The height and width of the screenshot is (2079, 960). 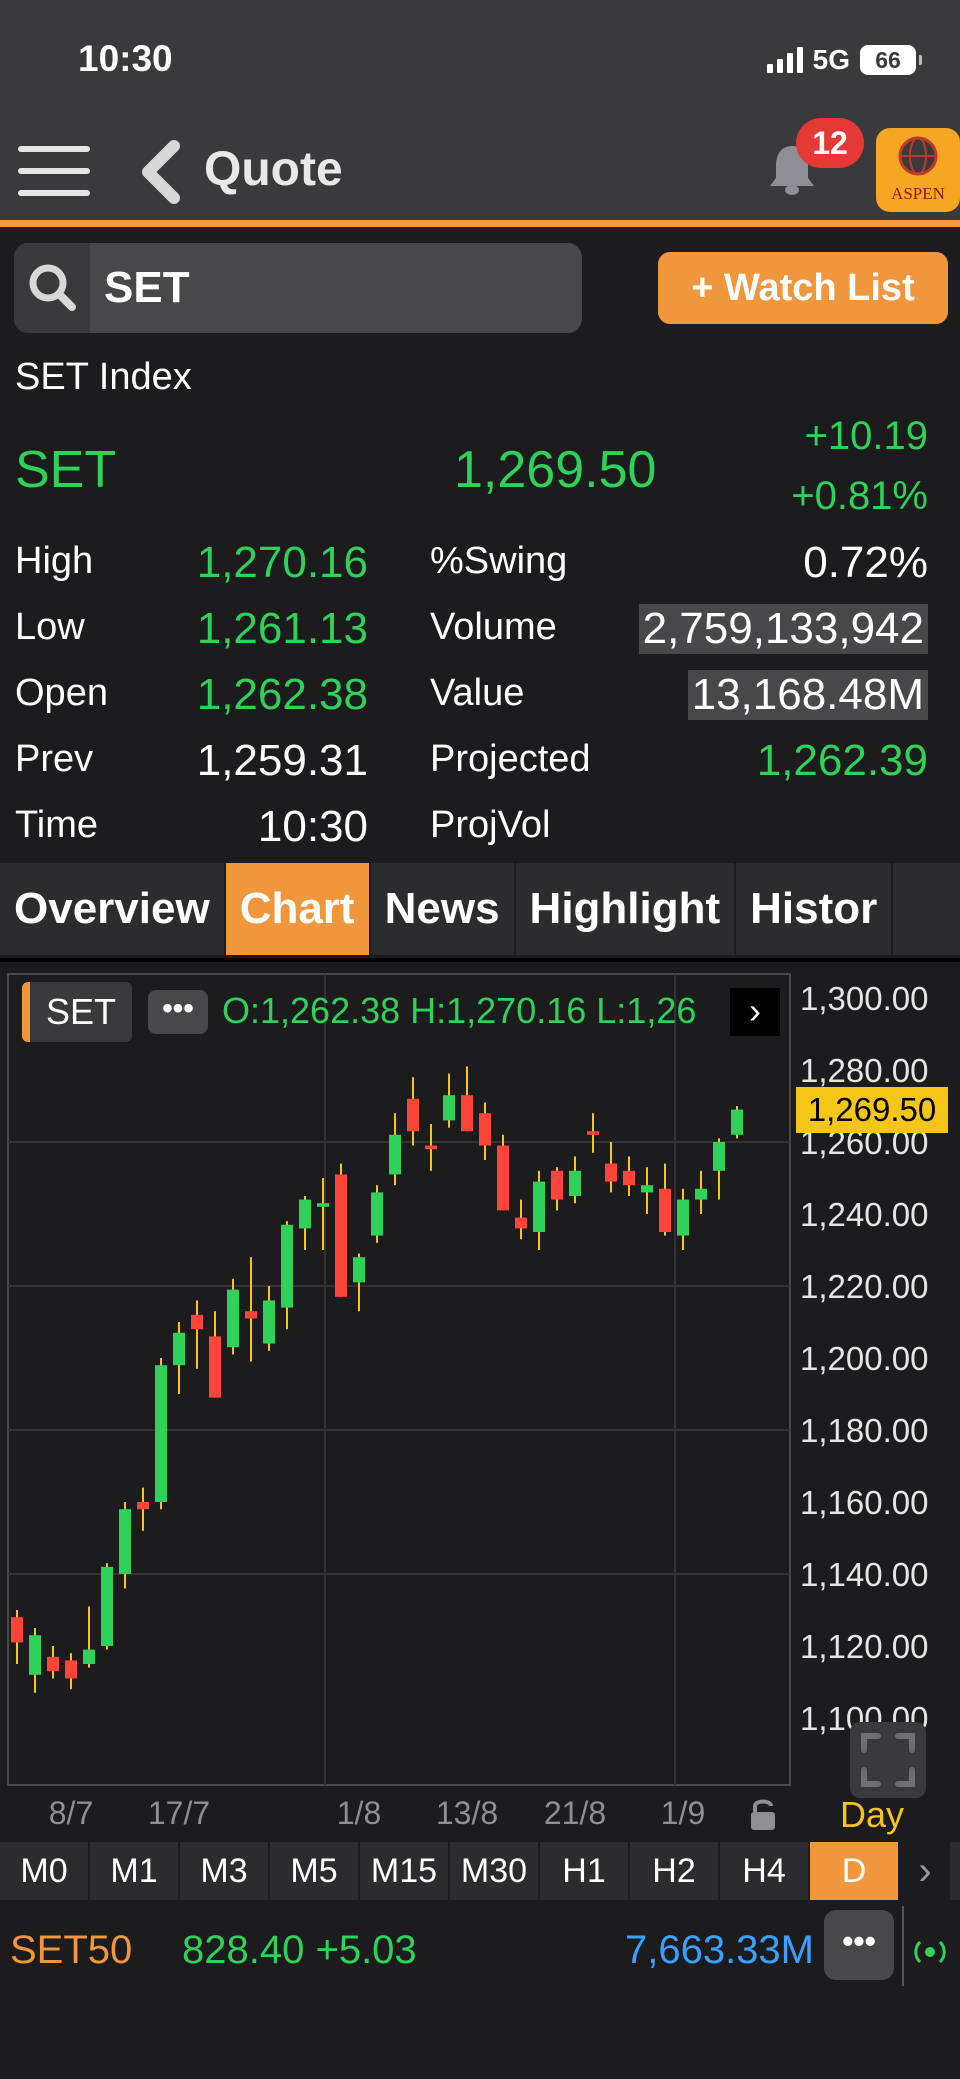 What do you see at coordinates (178, 1012) in the screenshot?
I see `chart-more-button: •••` at bounding box center [178, 1012].